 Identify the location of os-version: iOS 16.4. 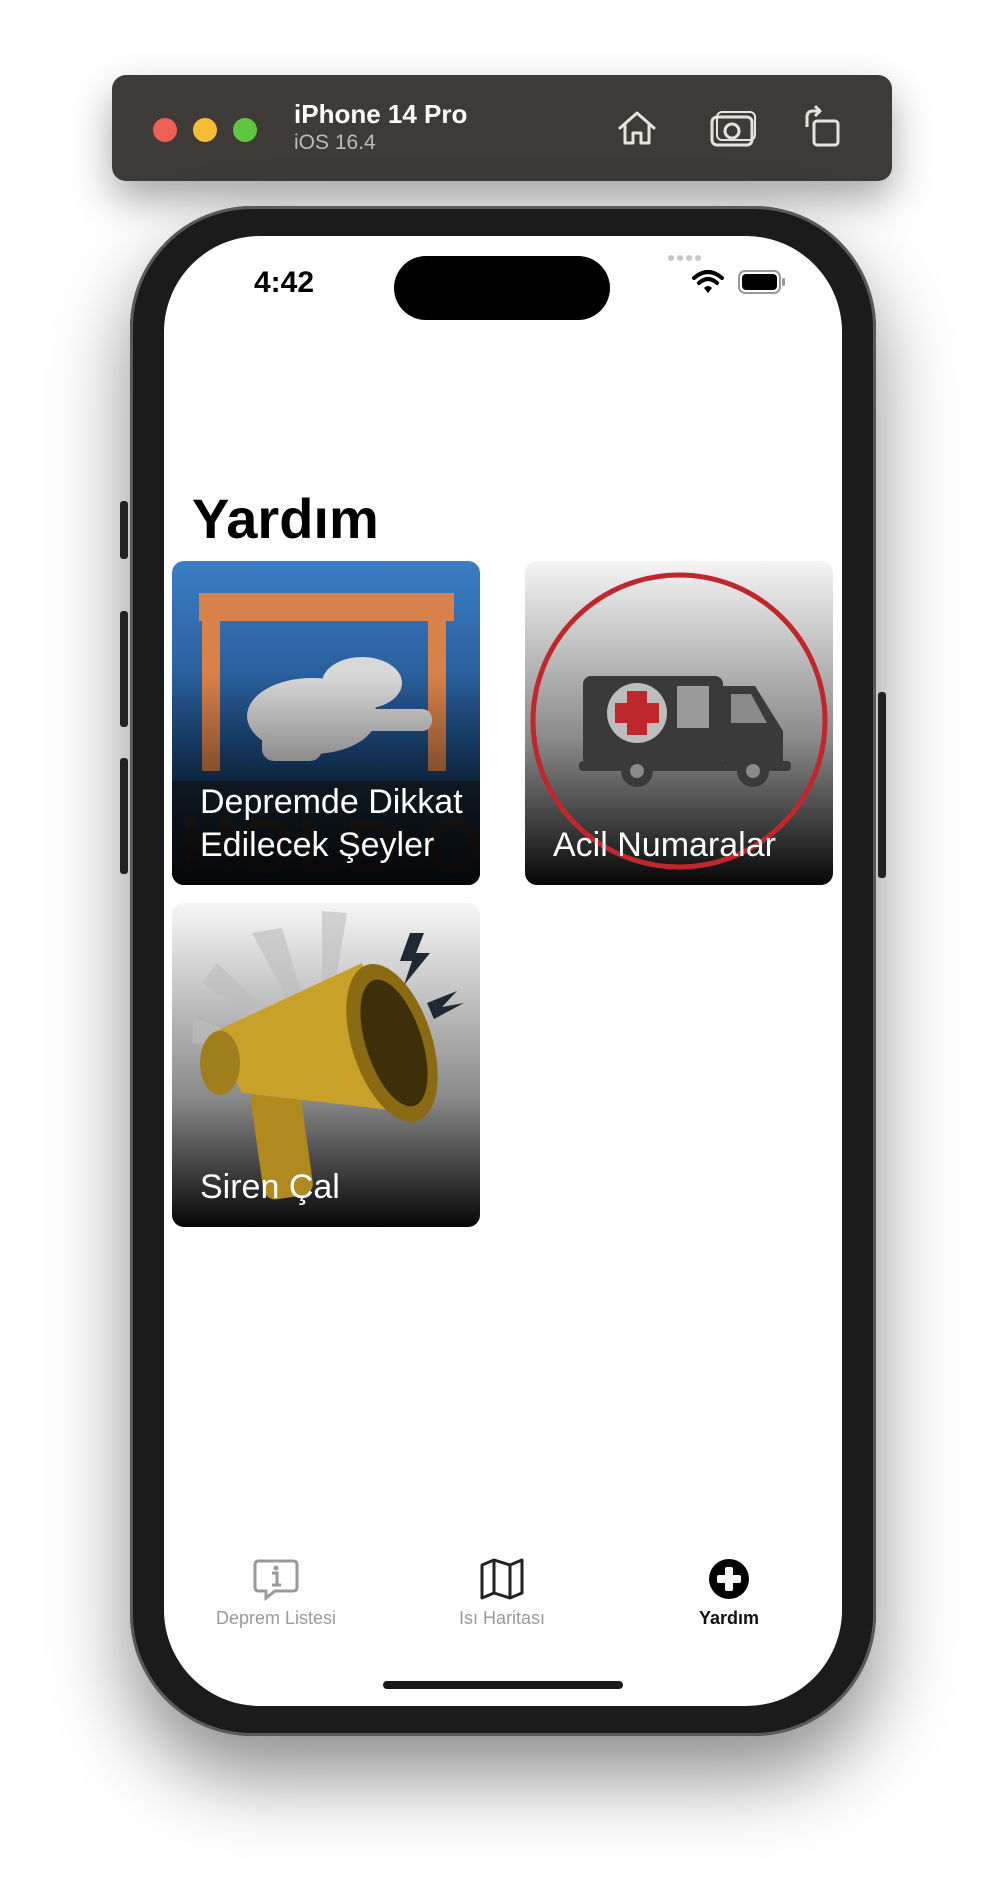
(335, 142).